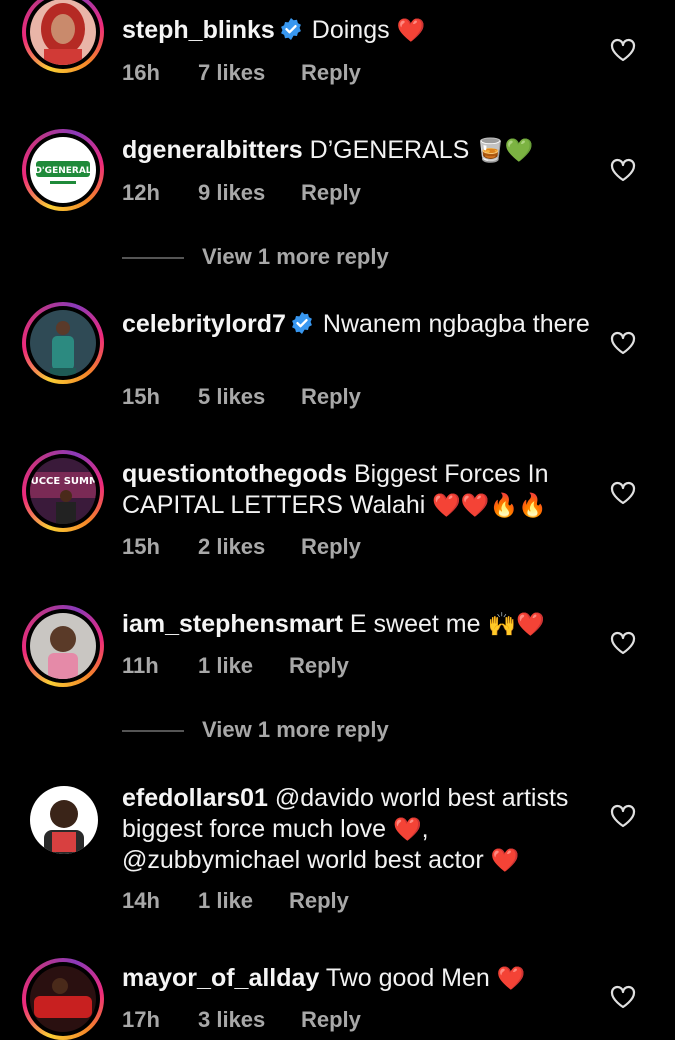  I want to click on timestamp: 16h, so click(141, 72).